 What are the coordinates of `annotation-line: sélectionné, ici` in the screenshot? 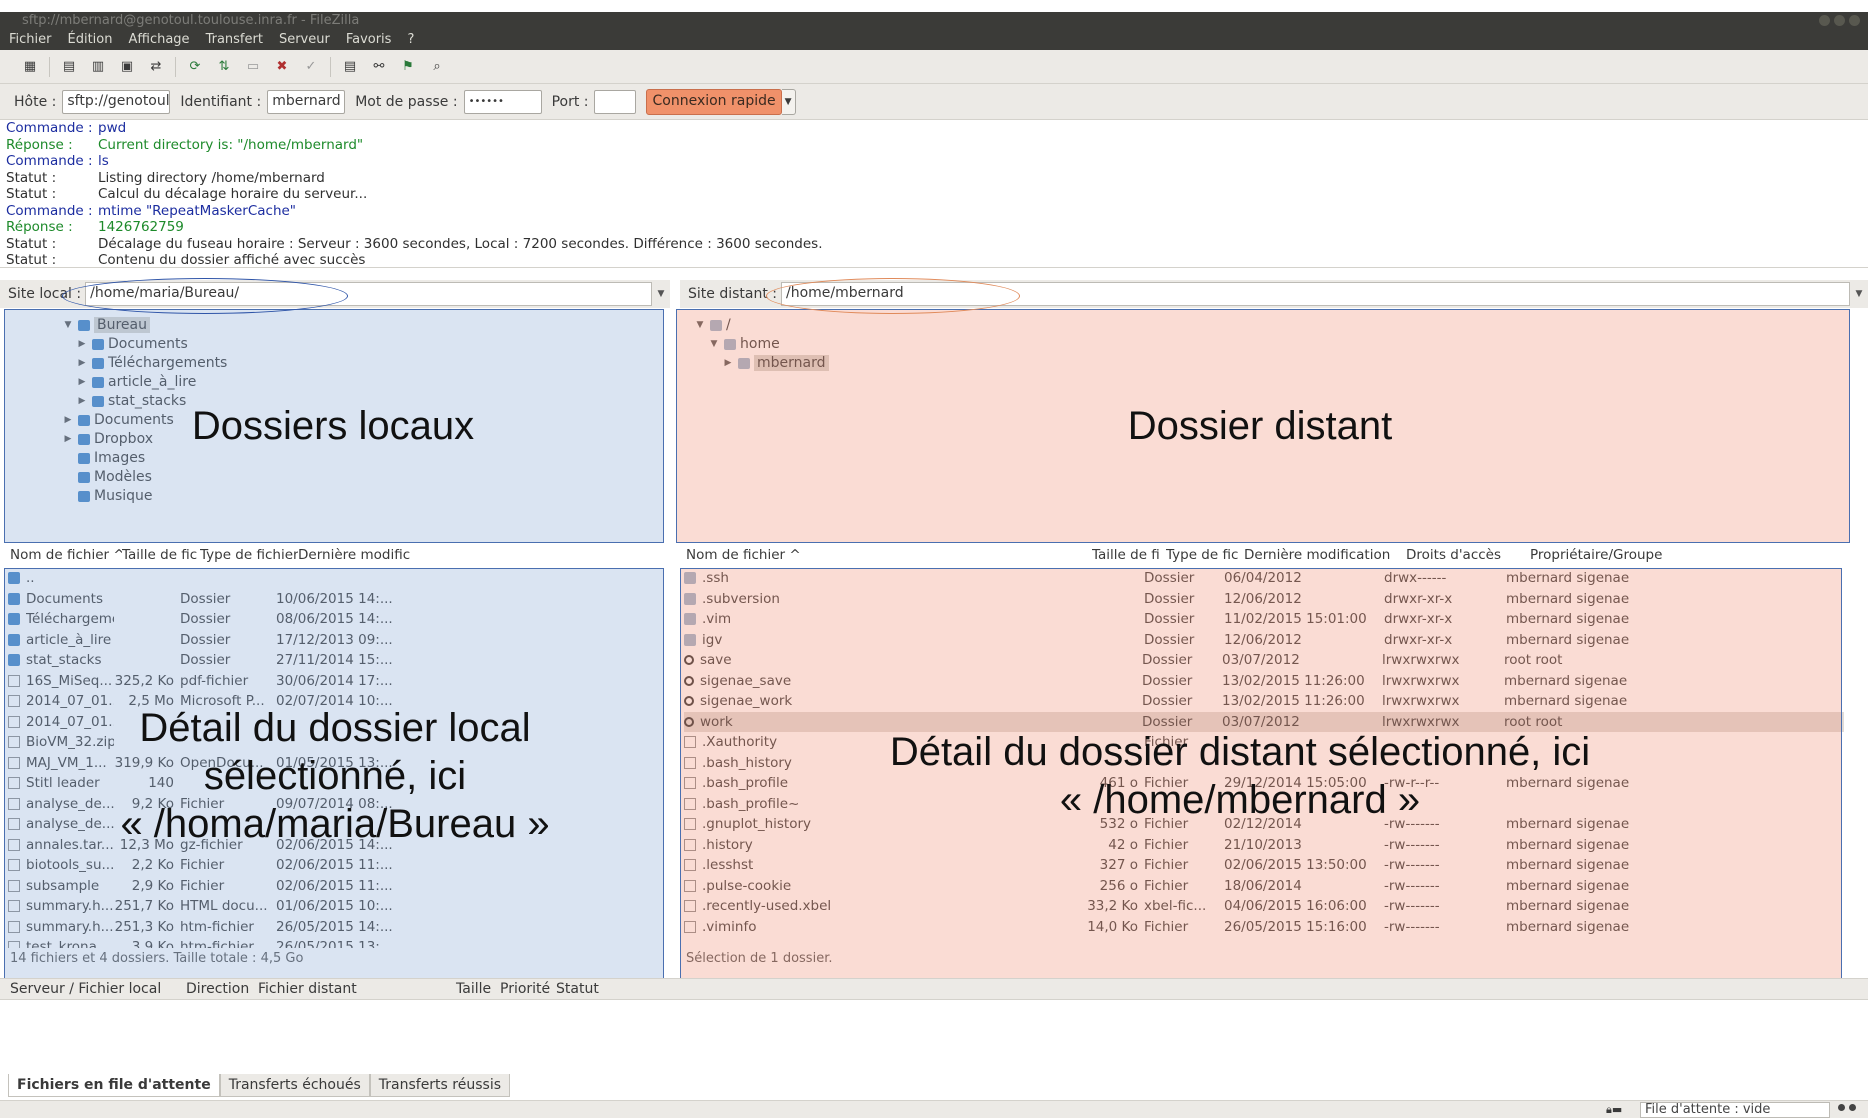 It's located at (335, 776).